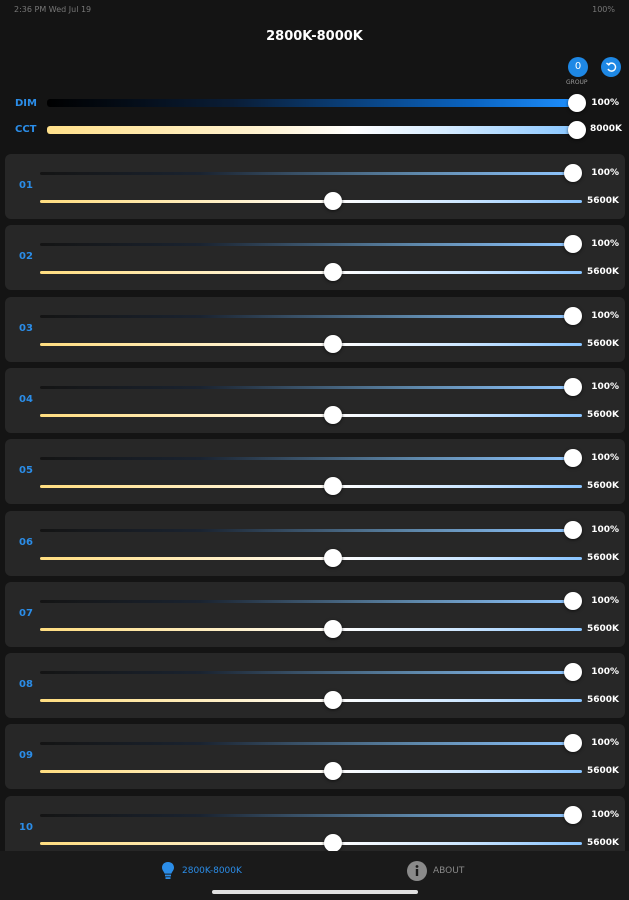 The height and width of the screenshot is (900, 629). I want to click on tab-about-label: ABOUT, so click(449, 871).